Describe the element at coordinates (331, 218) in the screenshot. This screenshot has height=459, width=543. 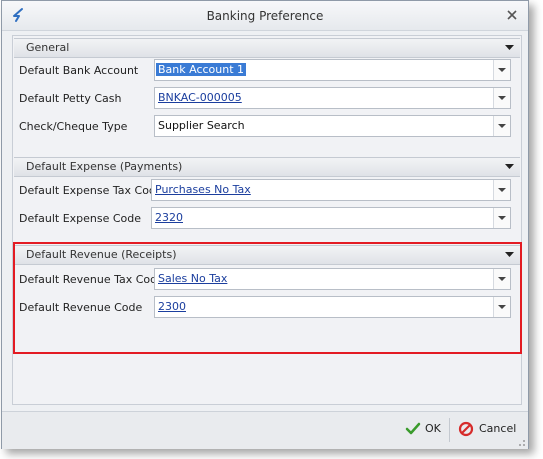
I see `default-expense-code-combo: 2320` at that location.